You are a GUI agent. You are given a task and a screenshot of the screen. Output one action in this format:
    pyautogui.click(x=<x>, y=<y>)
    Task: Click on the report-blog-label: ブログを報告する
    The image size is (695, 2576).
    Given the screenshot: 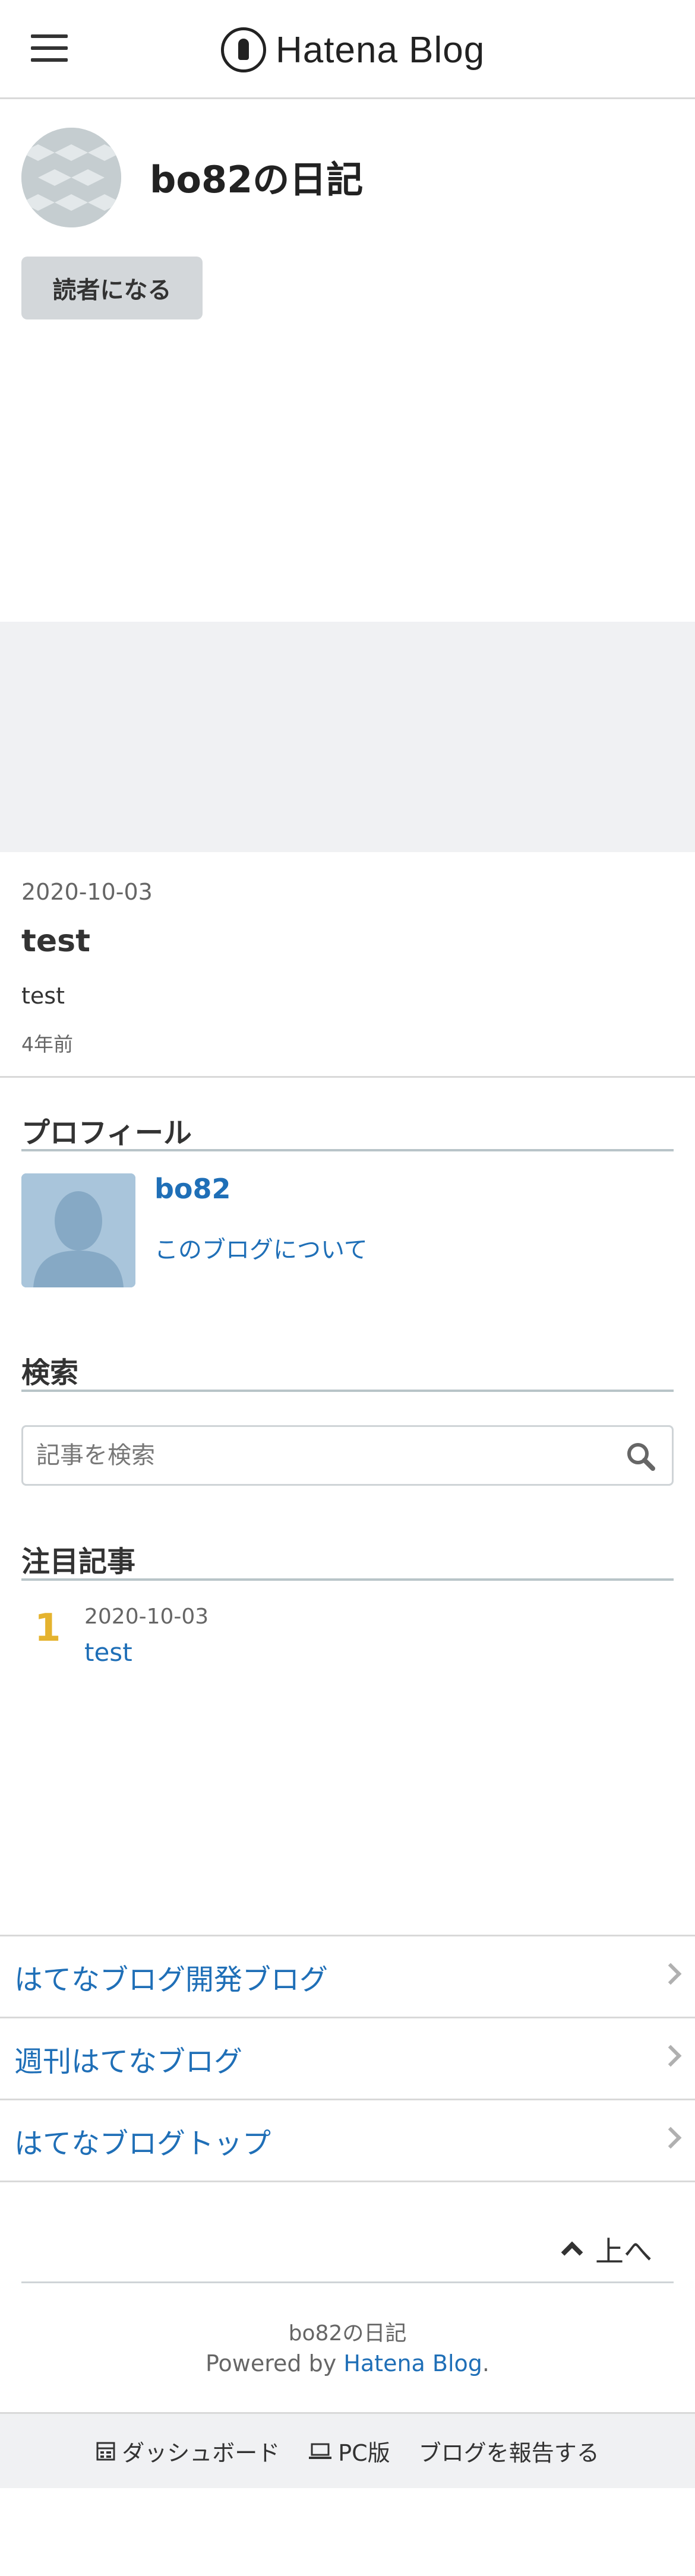 What is the action you would take?
    pyautogui.click(x=508, y=2453)
    